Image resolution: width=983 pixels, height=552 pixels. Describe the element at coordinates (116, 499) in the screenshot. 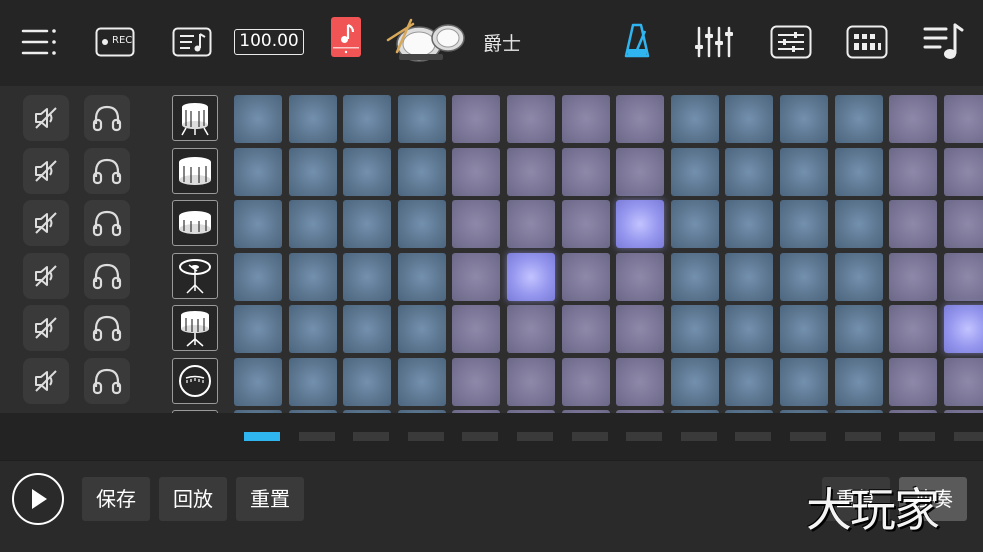

I see `save-button: 保存` at that location.